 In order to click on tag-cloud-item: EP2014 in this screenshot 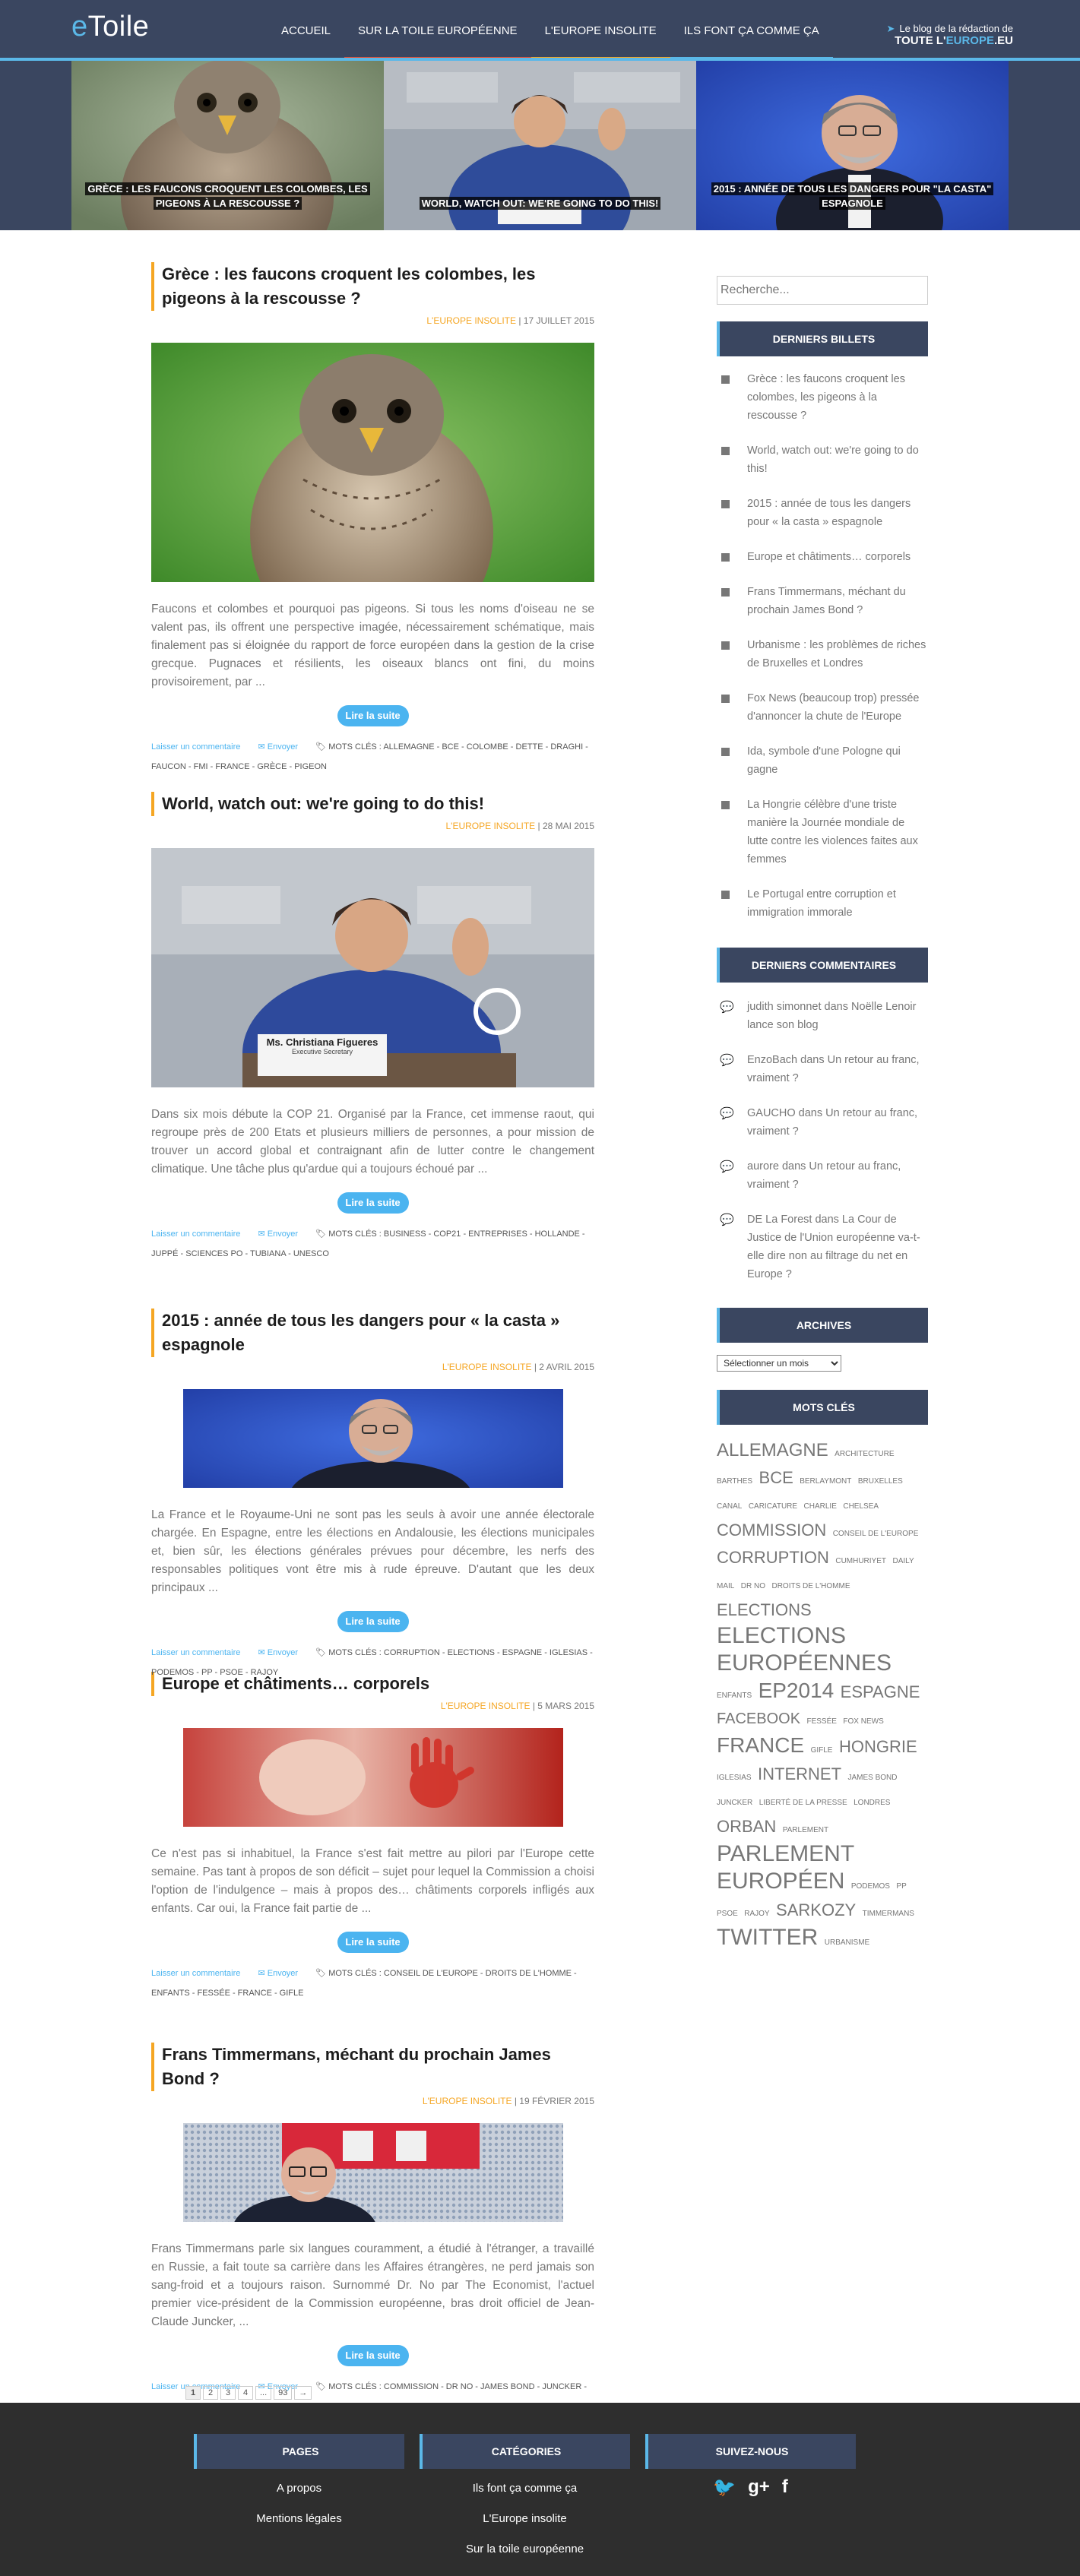, I will do `click(797, 1690)`.